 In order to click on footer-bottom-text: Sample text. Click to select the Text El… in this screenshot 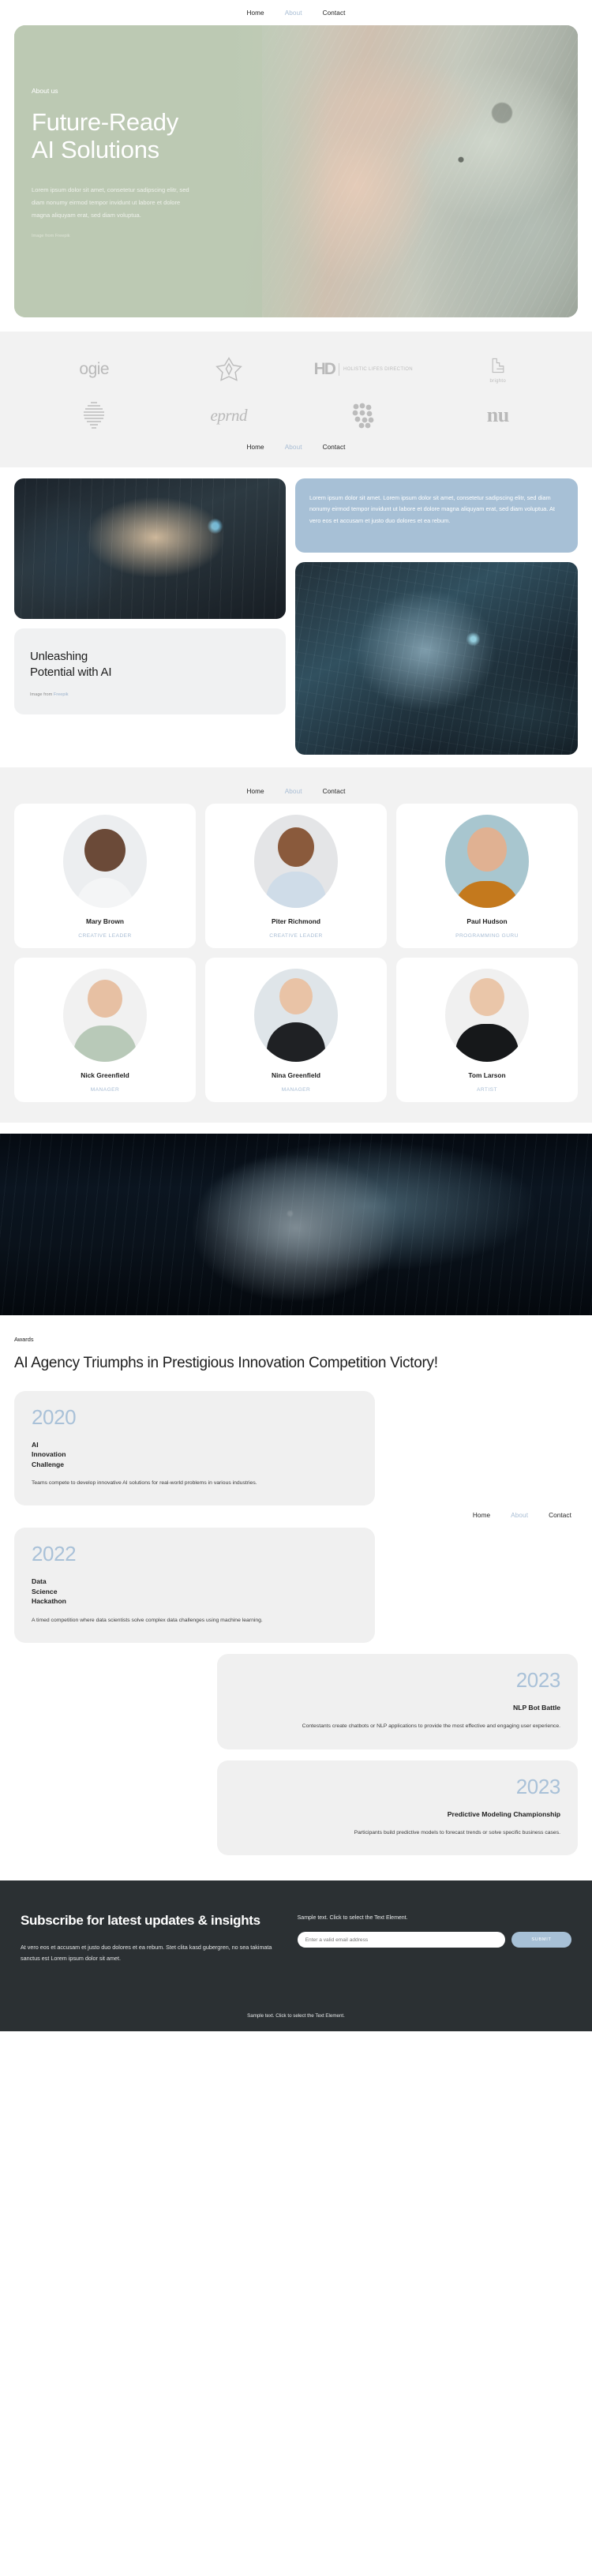, I will do `click(296, 2016)`.